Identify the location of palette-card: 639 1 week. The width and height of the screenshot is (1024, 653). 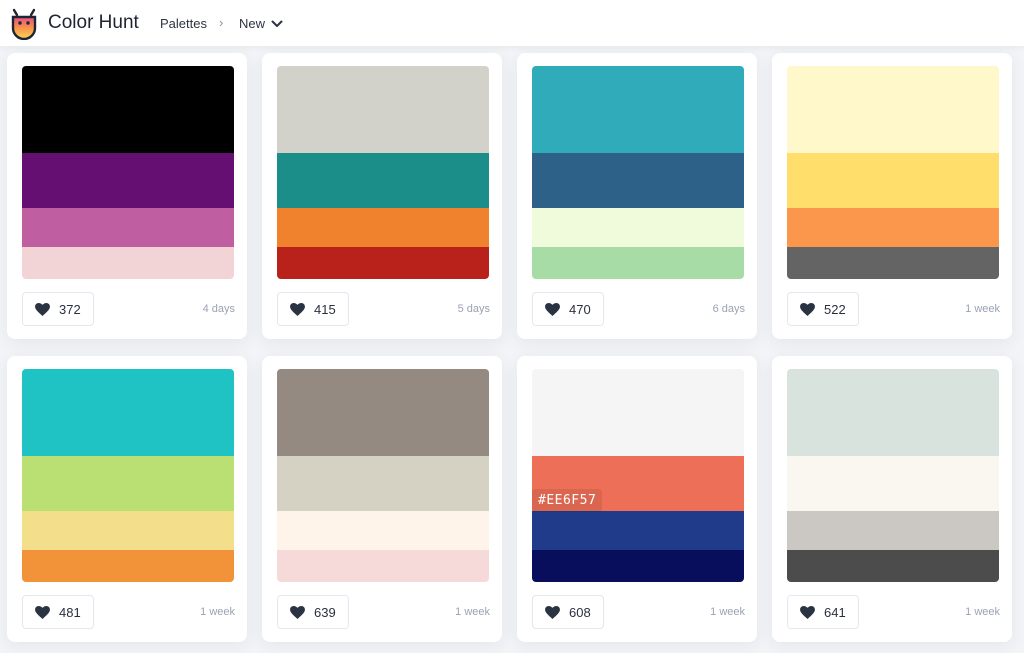
(382, 499).